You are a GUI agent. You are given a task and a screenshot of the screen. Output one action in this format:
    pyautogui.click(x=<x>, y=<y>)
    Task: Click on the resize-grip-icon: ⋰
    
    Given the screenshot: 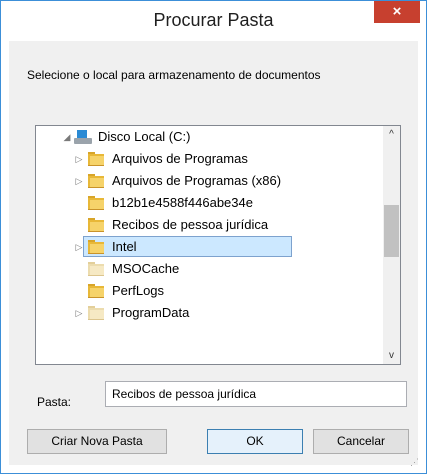 What is the action you would take?
    pyautogui.click(x=415, y=462)
    